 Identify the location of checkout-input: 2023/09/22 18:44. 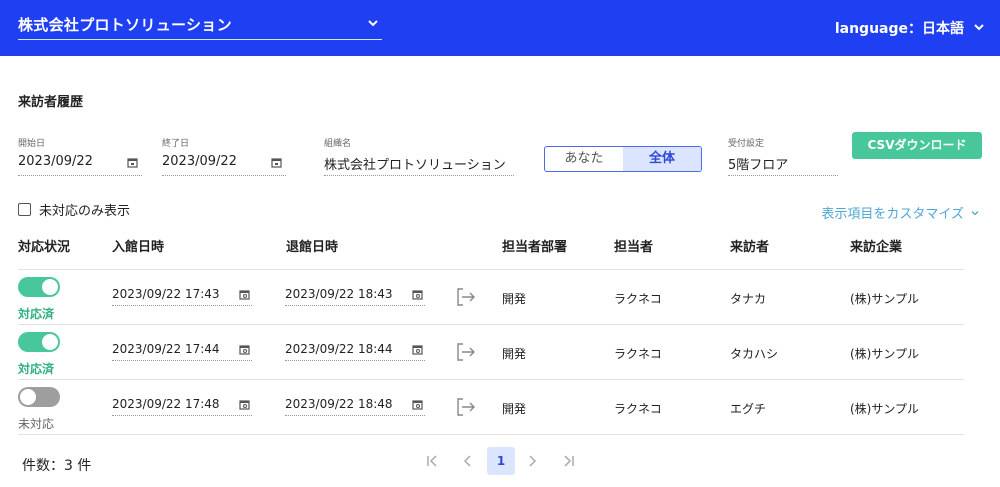
(355, 350).